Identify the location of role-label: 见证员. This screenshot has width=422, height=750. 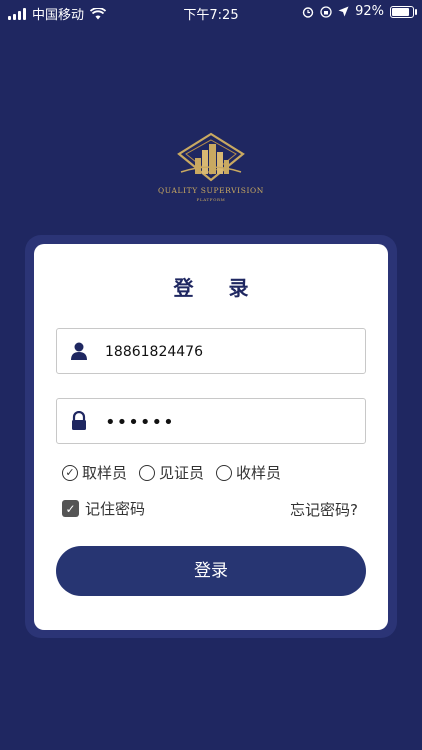
(182, 473).